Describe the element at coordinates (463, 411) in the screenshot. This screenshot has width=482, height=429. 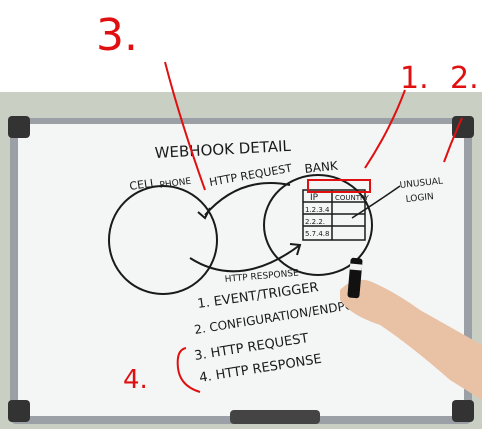
I see `frame-corner-br` at that location.